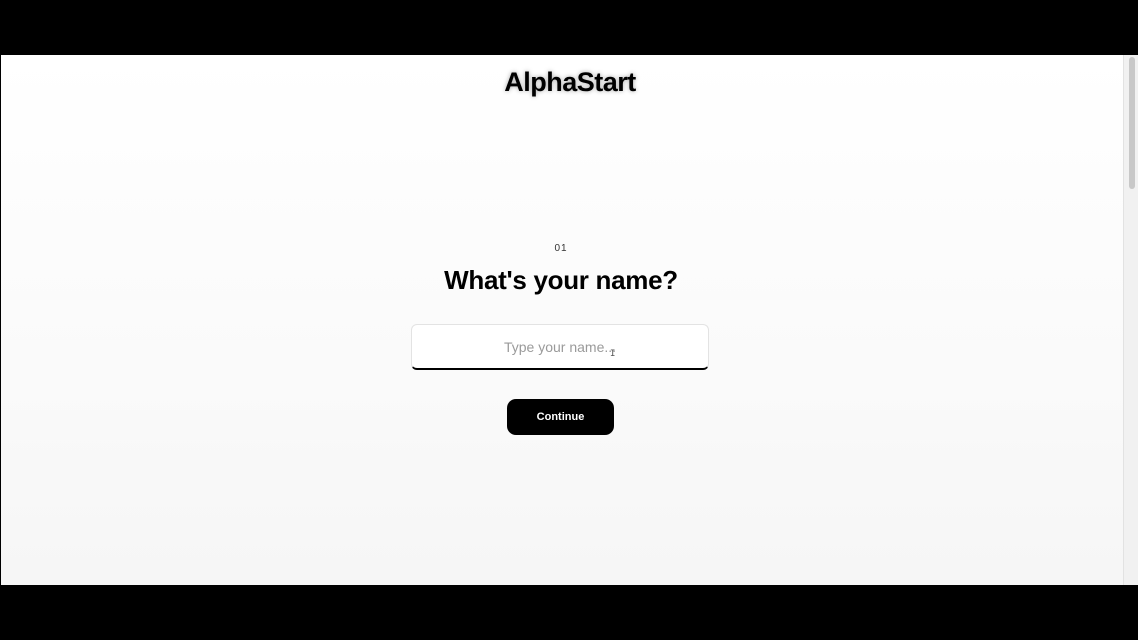  Describe the element at coordinates (613, 354) in the screenshot. I see `text-cursor-icon: I` at that location.